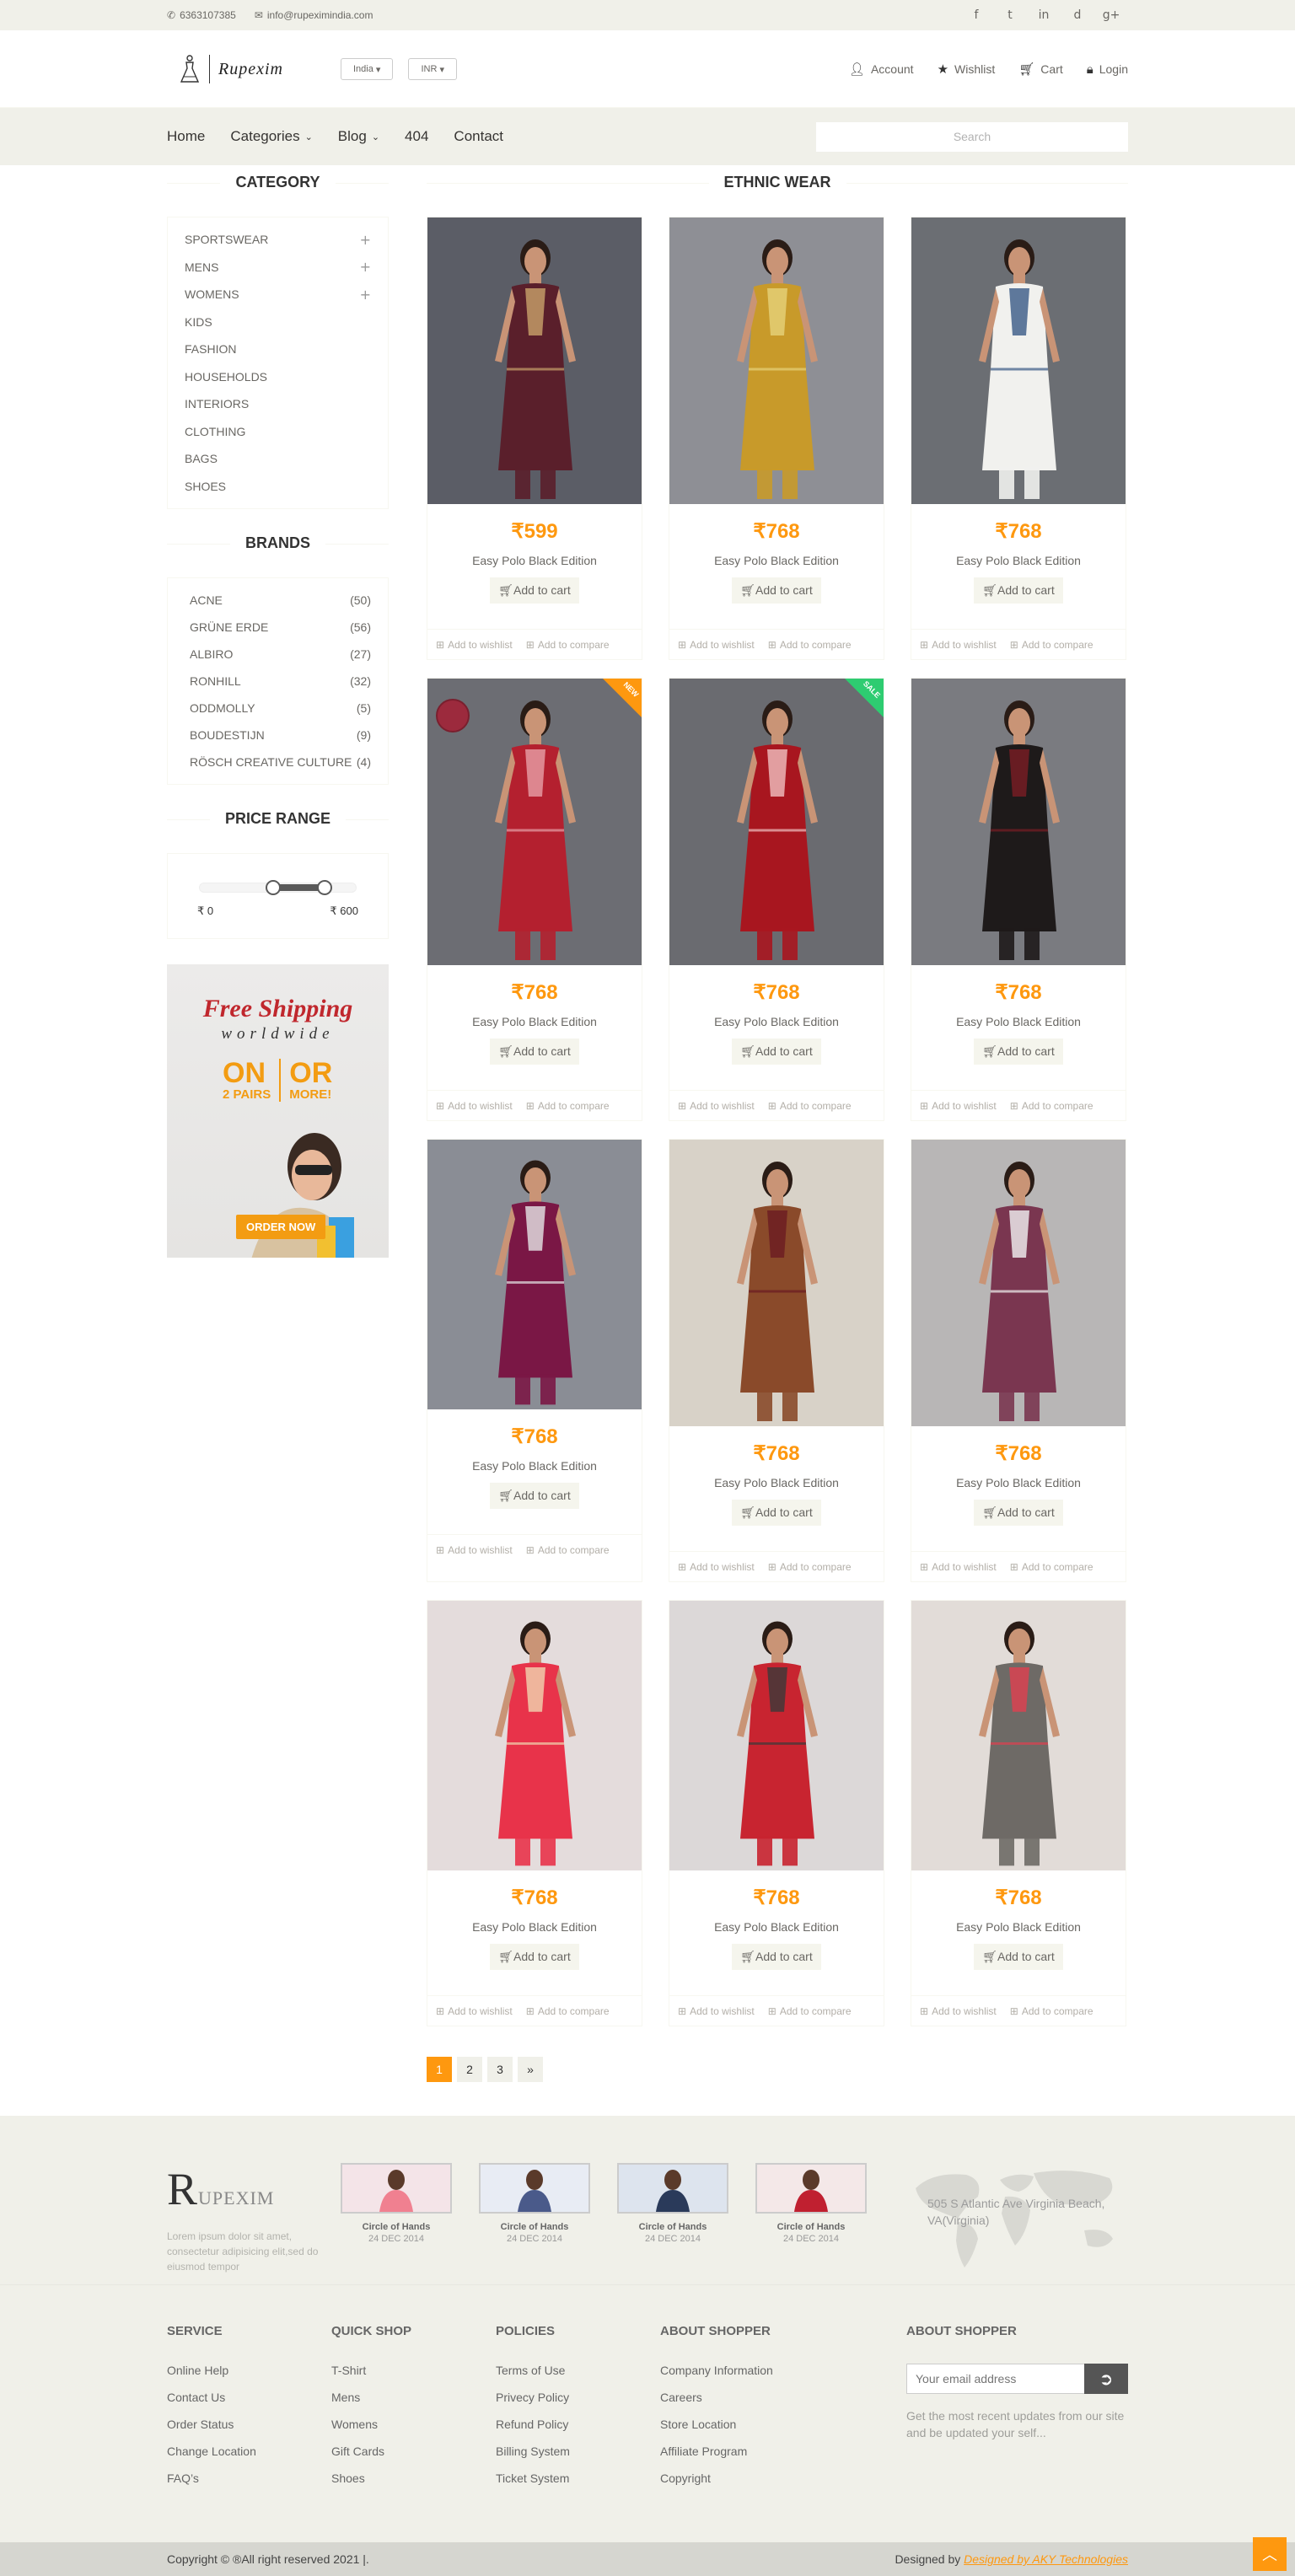  What do you see at coordinates (278, 322) in the screenshot?
I see `category-item: KIDS` at bounding box center [278, 322].